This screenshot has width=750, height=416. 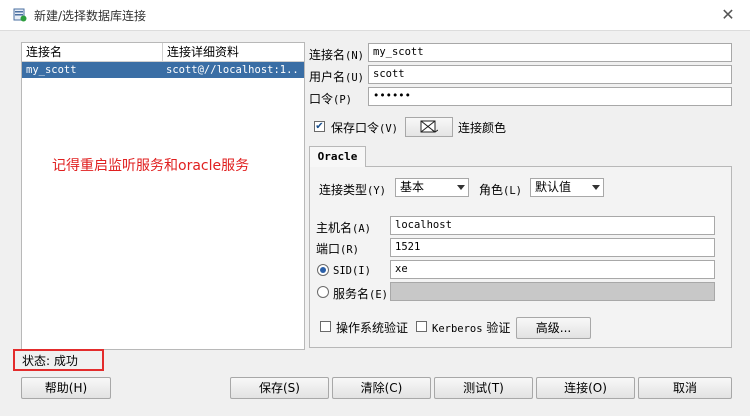 What do you see at coordinates (279, 388) in the screenshot?
I see `save-button: 保存(S)` at bounding box center [279, 388].